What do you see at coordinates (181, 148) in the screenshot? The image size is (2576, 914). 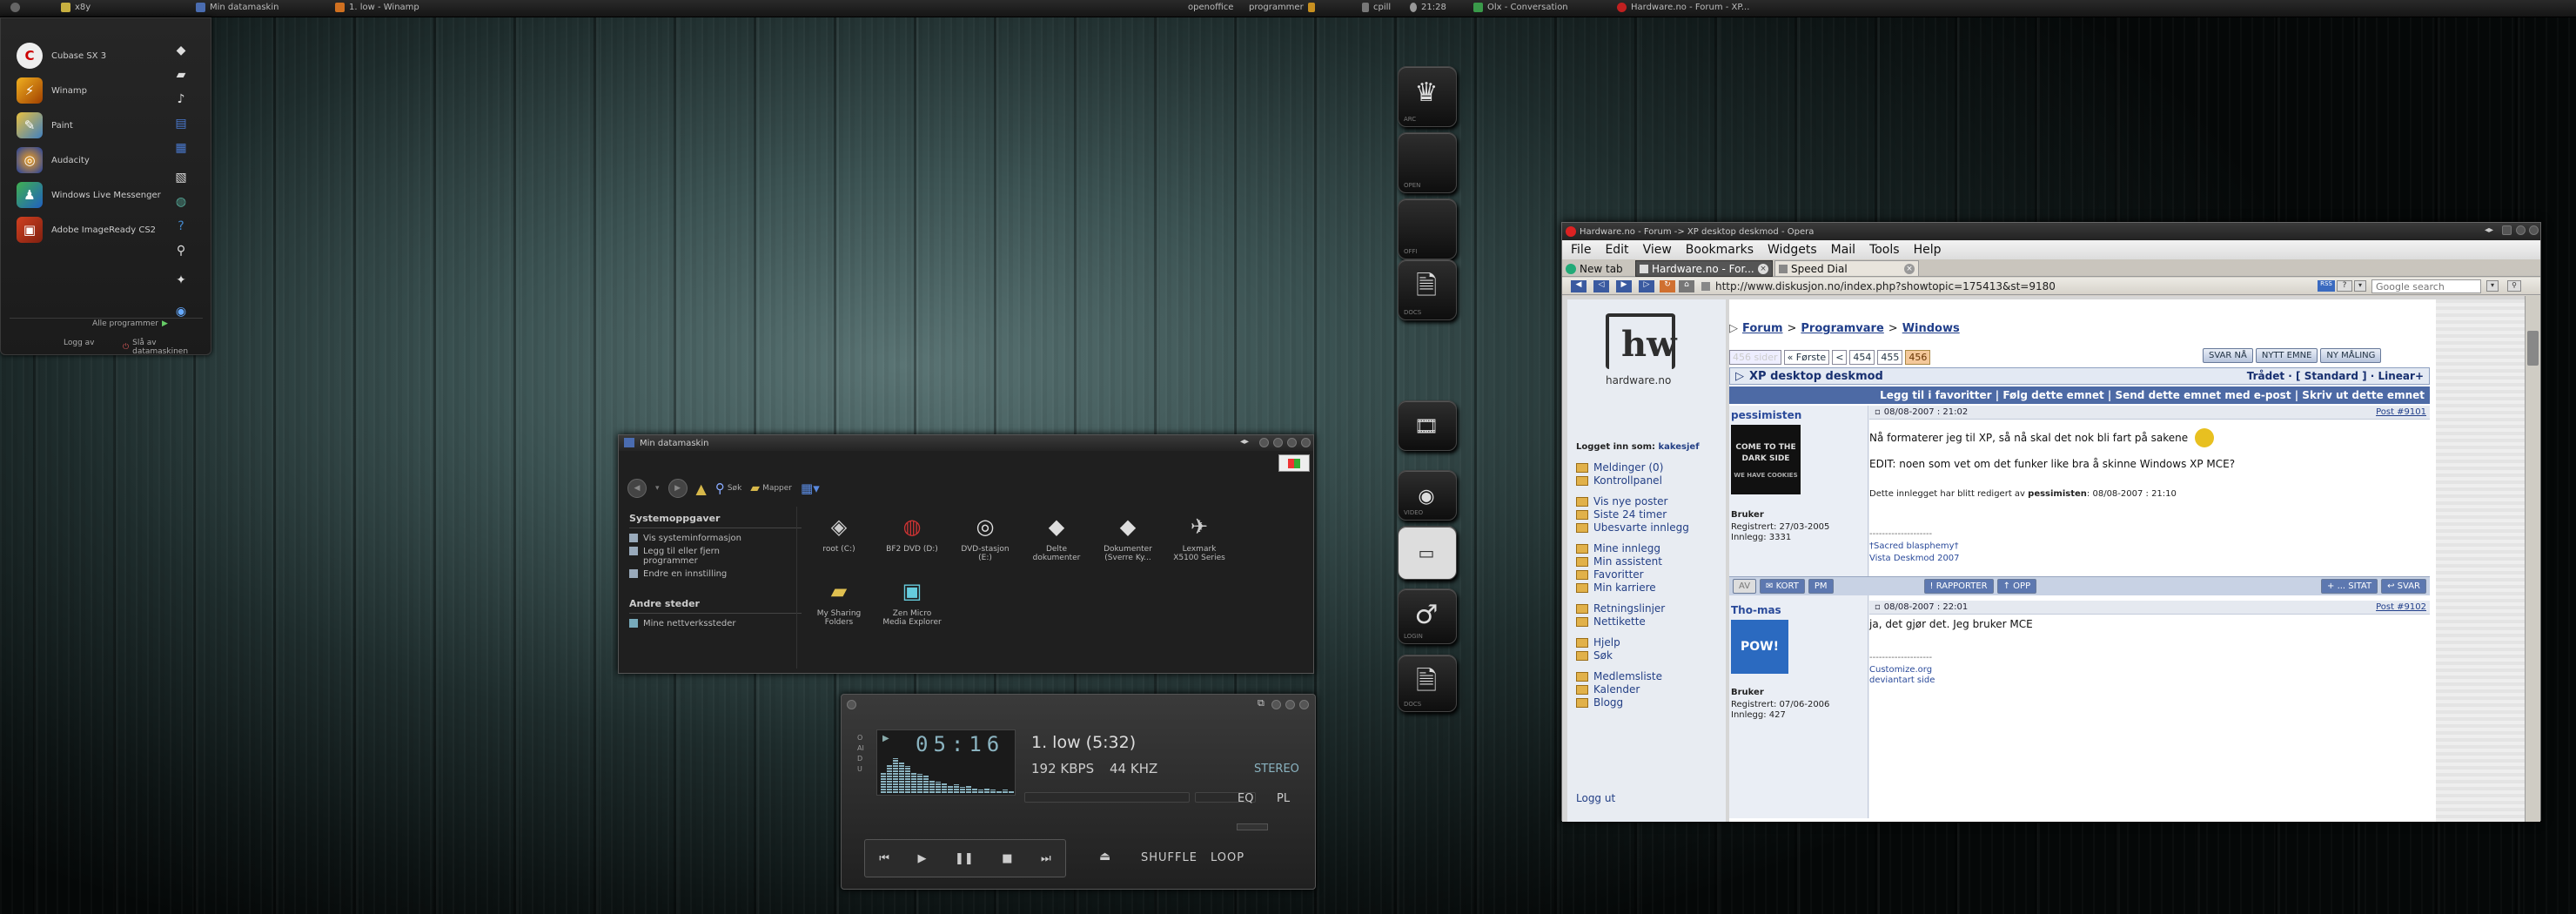 I see `network-icon: ▦` at bounding box center [181, 148].